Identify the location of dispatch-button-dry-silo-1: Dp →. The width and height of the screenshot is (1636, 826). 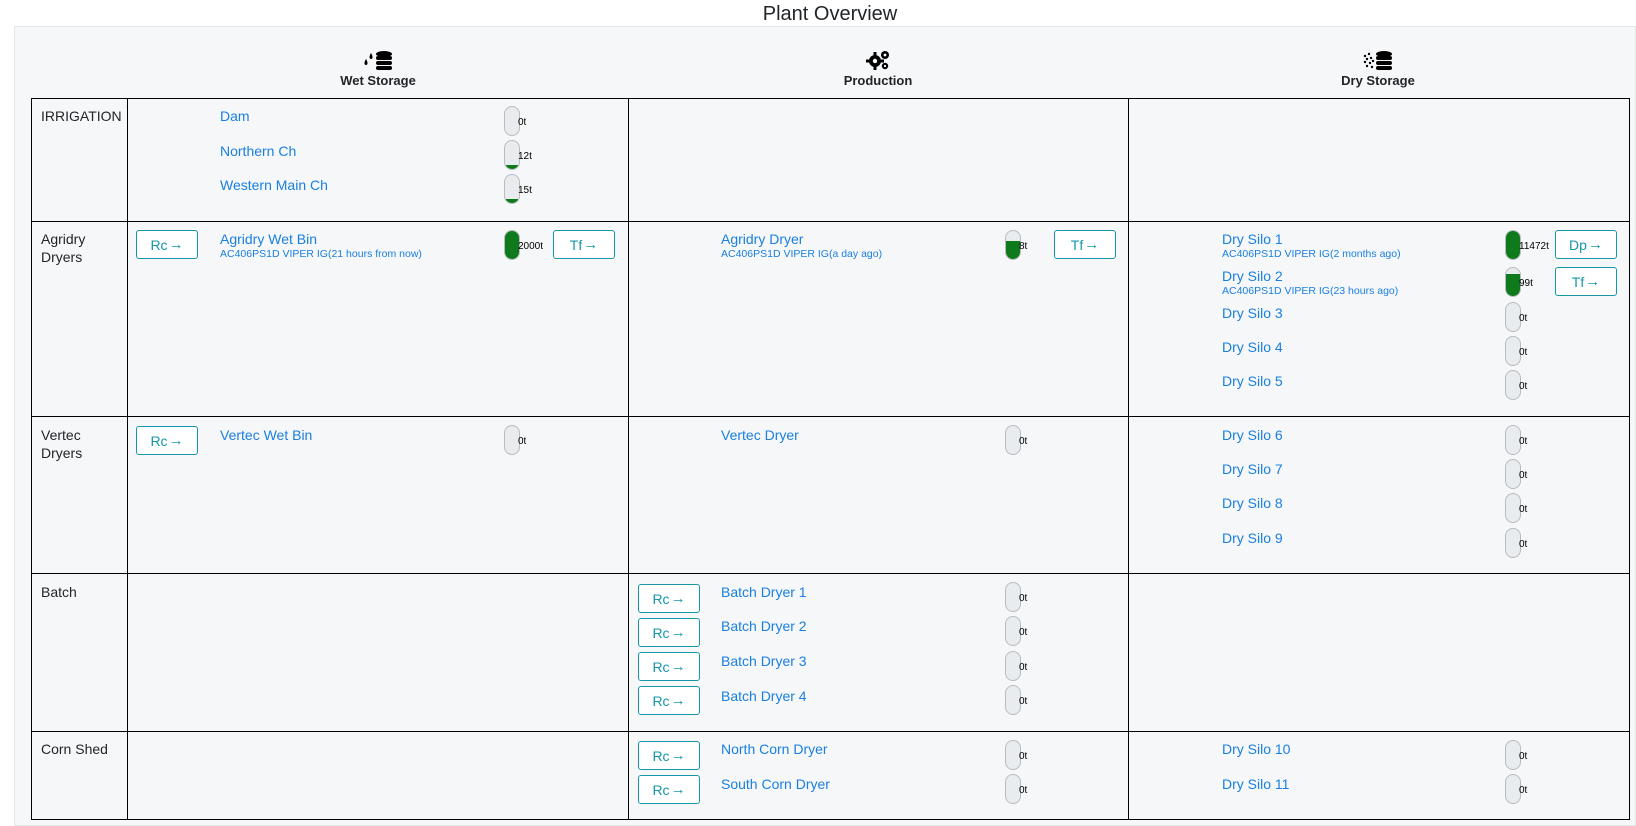
(1586, 244).